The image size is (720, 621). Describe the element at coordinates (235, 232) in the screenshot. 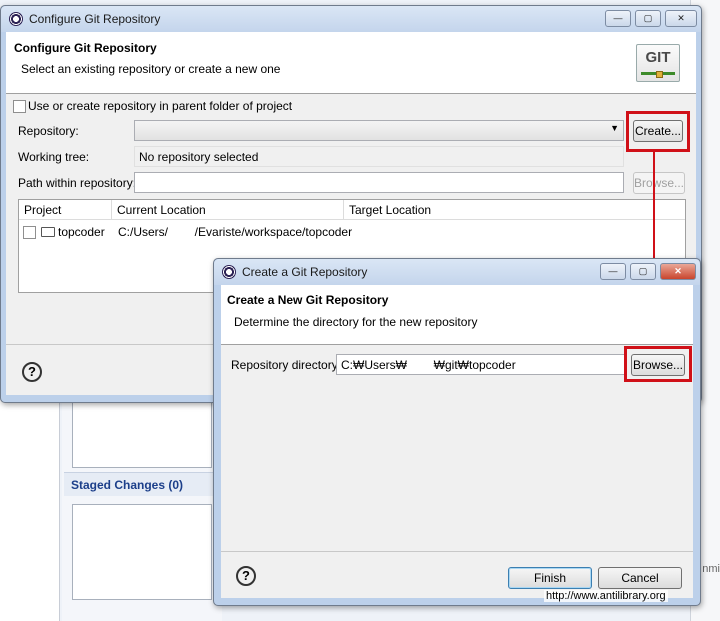

I see `current-location: C:/Users/ /Evariste/workspace/topcoder` at that location.